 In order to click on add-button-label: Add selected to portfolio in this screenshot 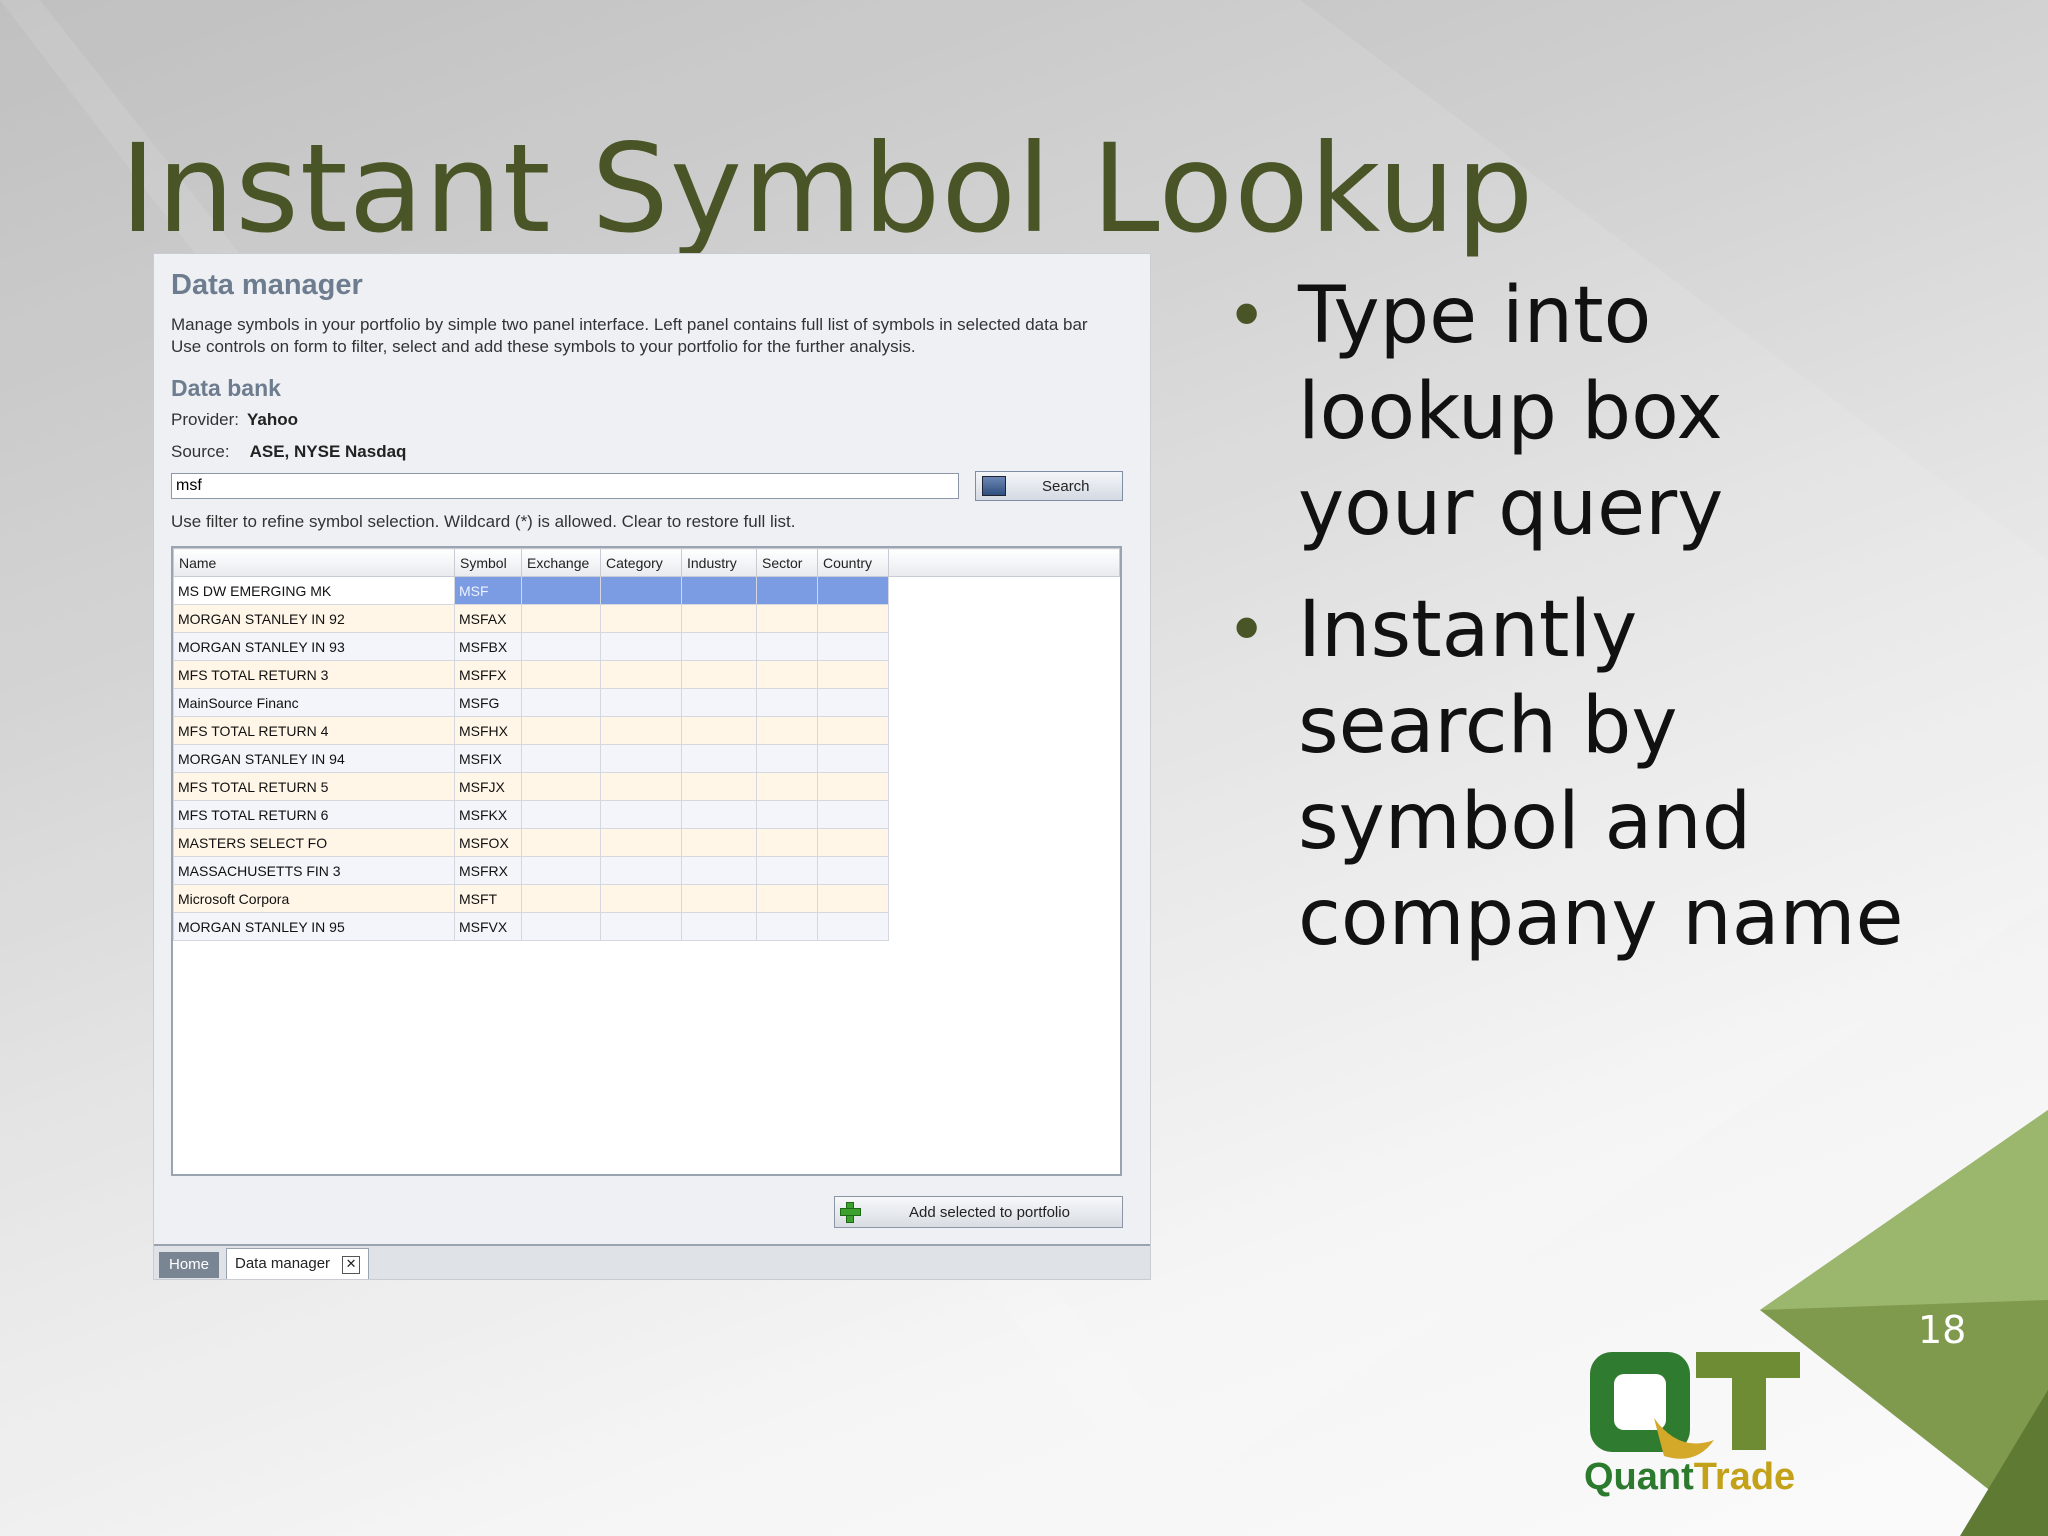, I will do `click(989, 1212)`.